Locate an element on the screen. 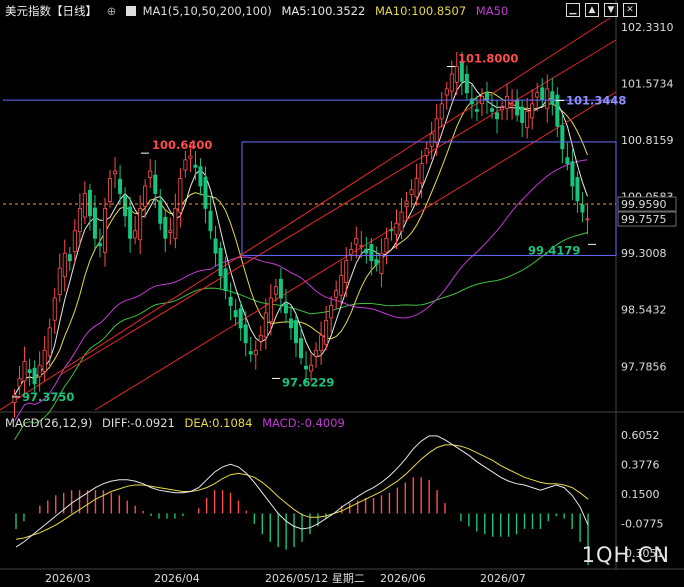 The height and width of the screenshot is (587, 684). chart-title: 美元指数【日线】 is located at coordinates (51, 11).